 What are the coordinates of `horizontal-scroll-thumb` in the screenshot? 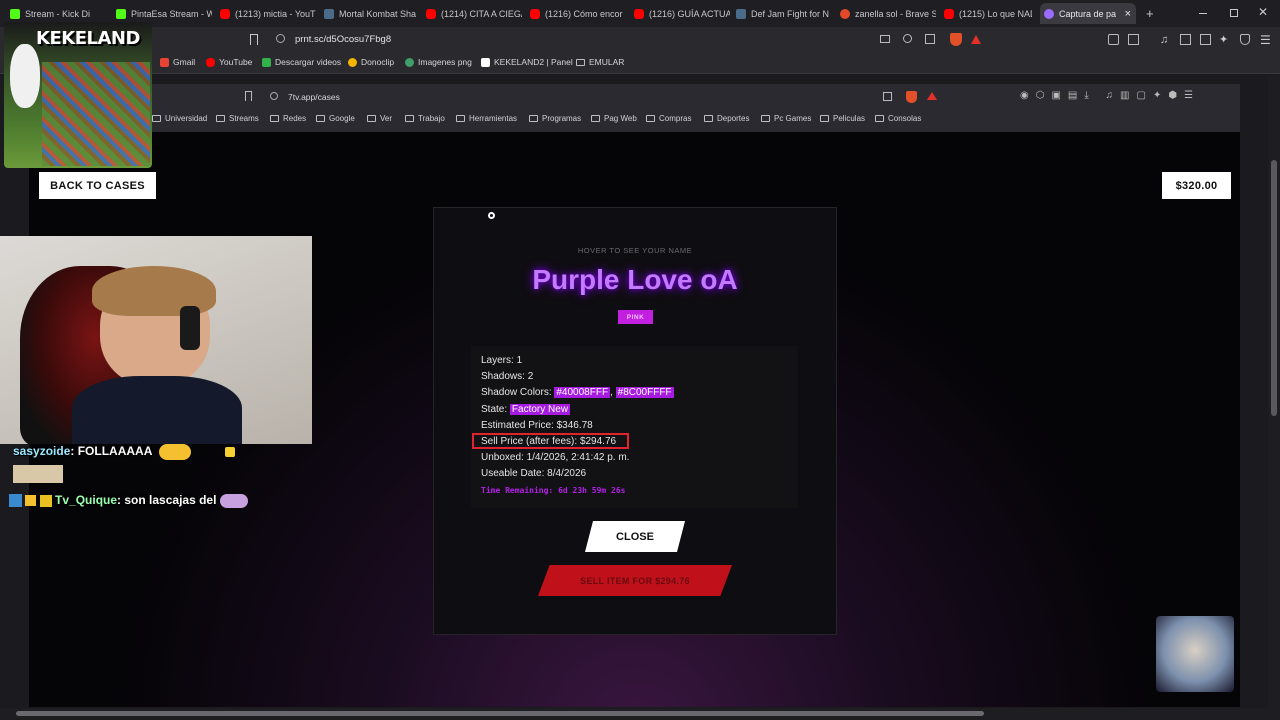 It's located at (500, 713).